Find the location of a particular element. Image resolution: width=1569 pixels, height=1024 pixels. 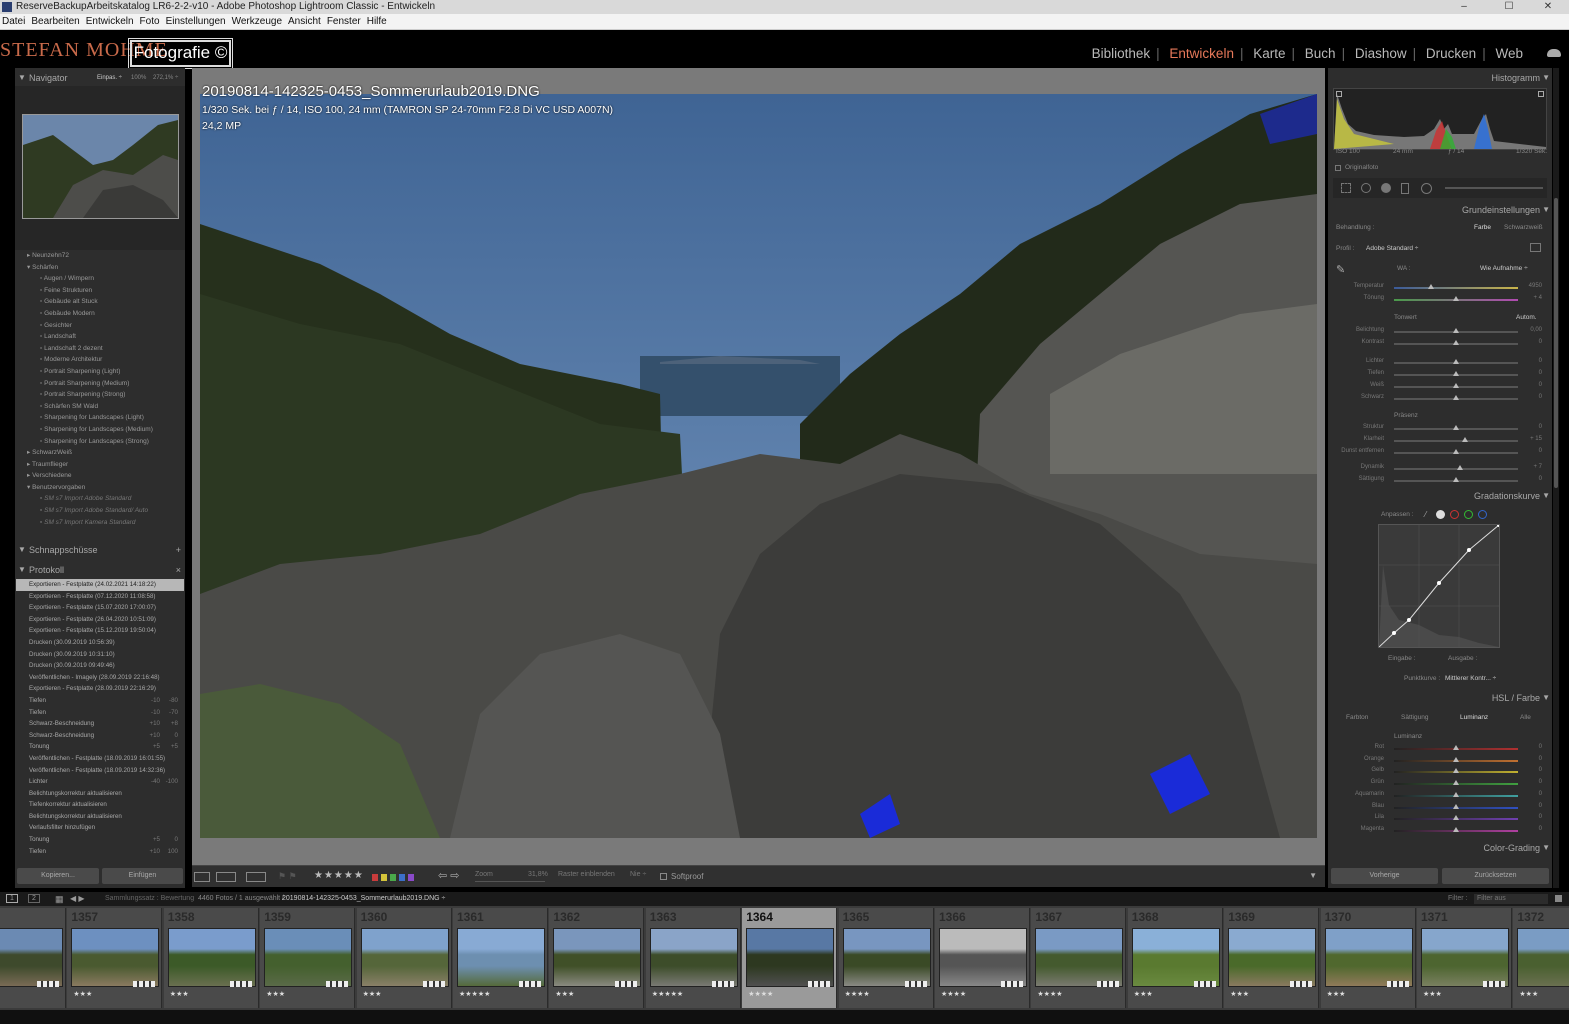

filmstrip-cell: 1358 ★★★ is located at coordinates (211, 958).